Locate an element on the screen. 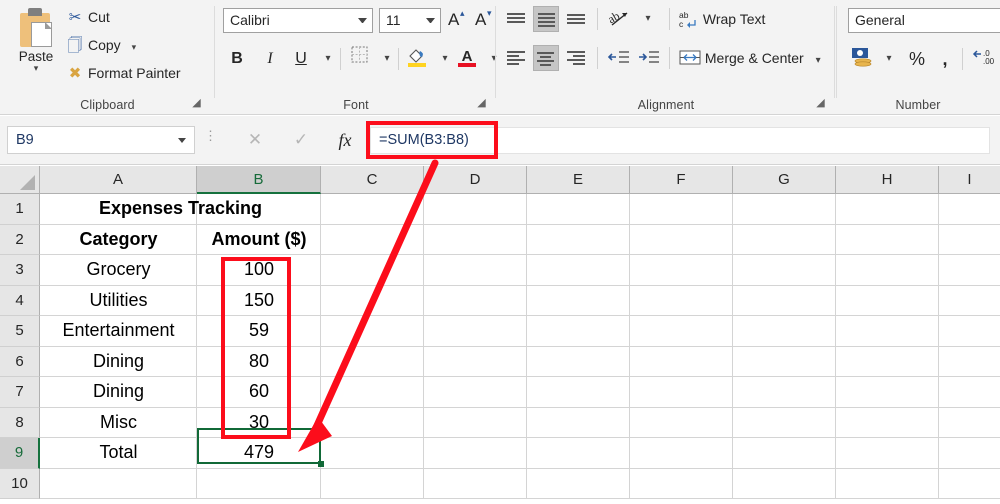 Image resolution: width=1000 pixels, height=504 pixels. cell-value-B2: Amount ($) is located at coordinates (259, 240).